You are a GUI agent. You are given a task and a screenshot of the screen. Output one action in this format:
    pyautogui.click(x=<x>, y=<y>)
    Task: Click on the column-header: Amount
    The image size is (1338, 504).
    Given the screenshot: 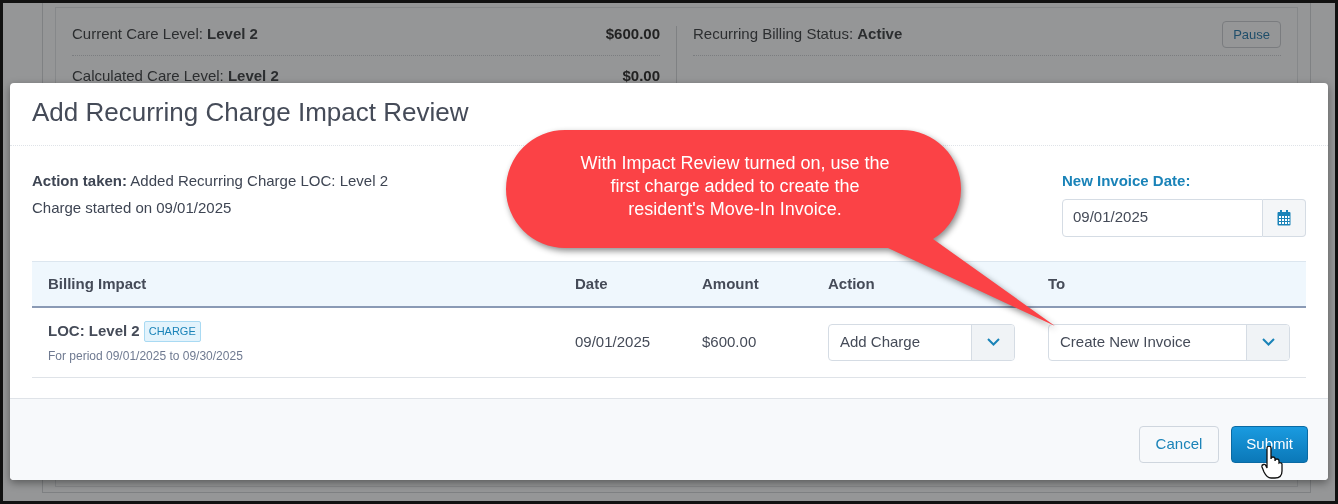 What is the action you would take?
    pyautogui.click(x=749, y=284)
    